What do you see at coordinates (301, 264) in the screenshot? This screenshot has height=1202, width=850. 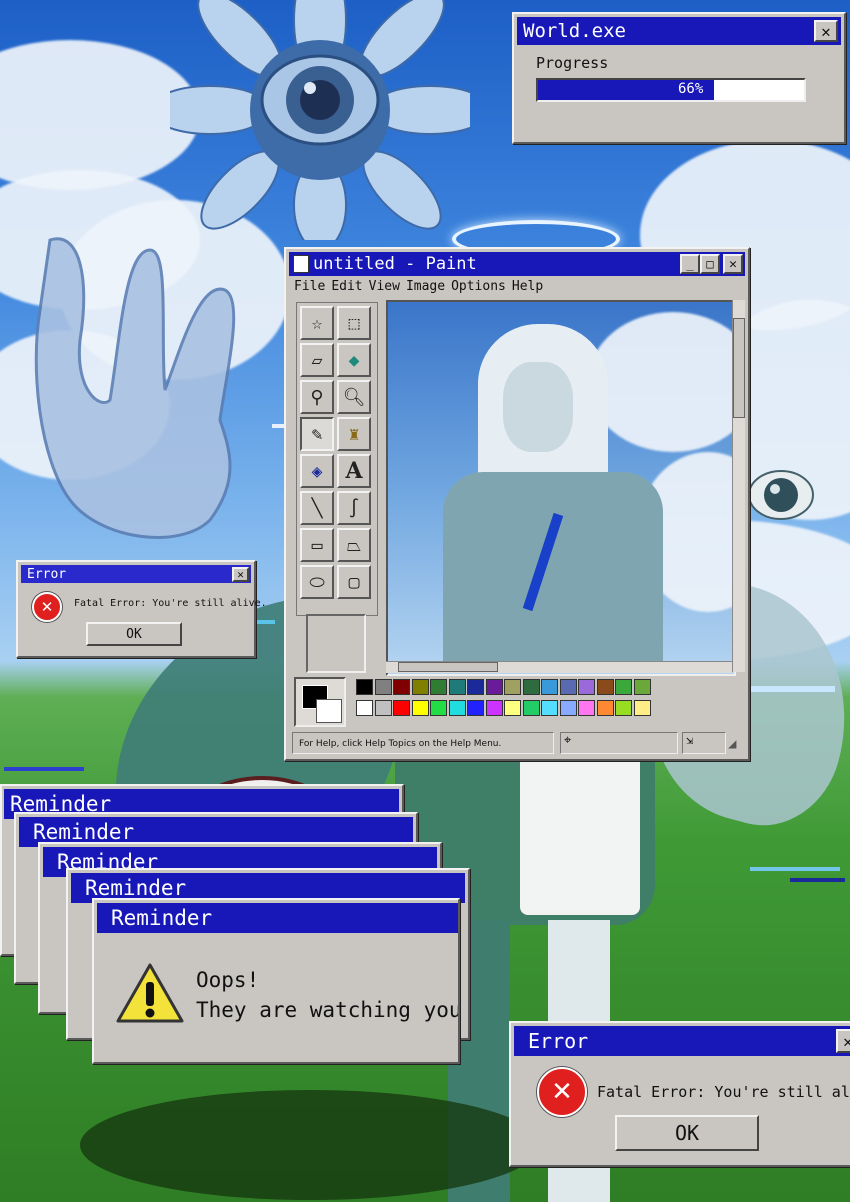 I see `paint-app-icon` at bounding box center [301, 264].